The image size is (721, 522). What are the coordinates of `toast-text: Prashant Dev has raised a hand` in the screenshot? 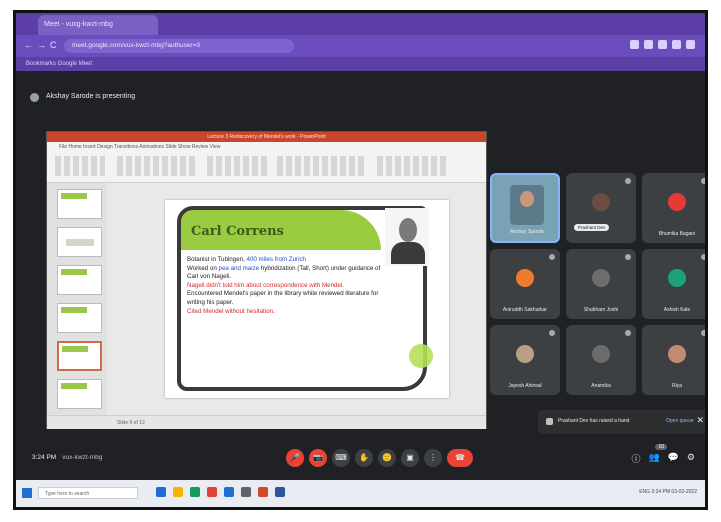 It's located at (594, 421).